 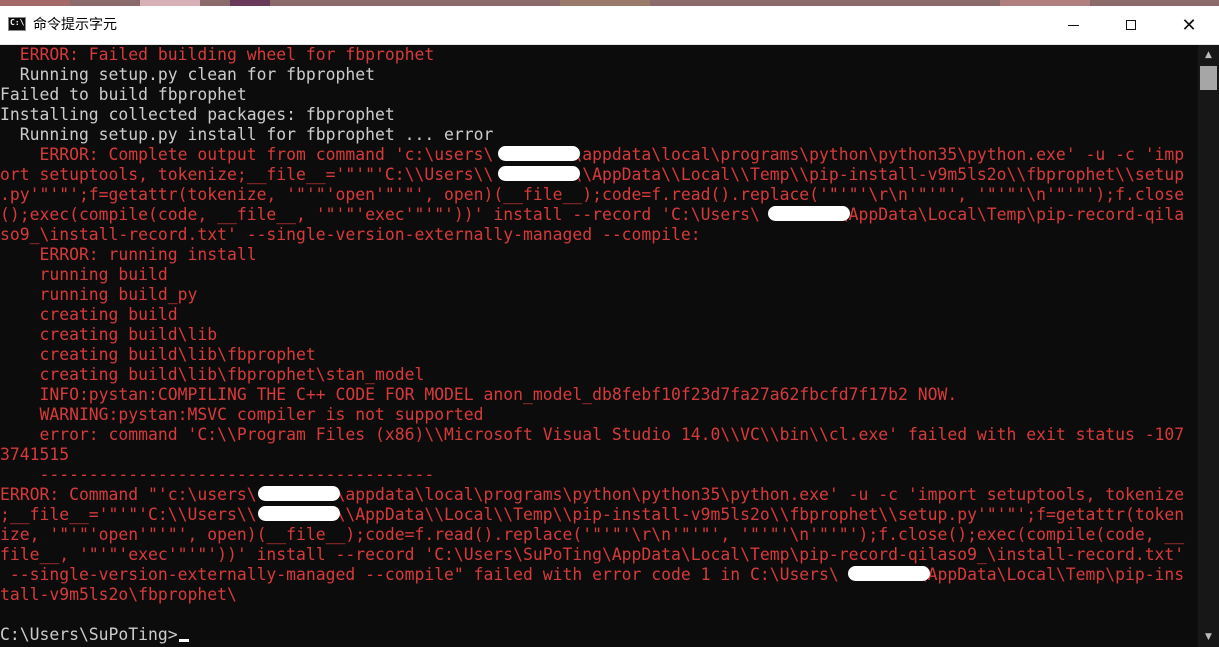 I want to click on console-line: tall-v9m5ls2o\fbprophet\, so click(x=118, y=594).